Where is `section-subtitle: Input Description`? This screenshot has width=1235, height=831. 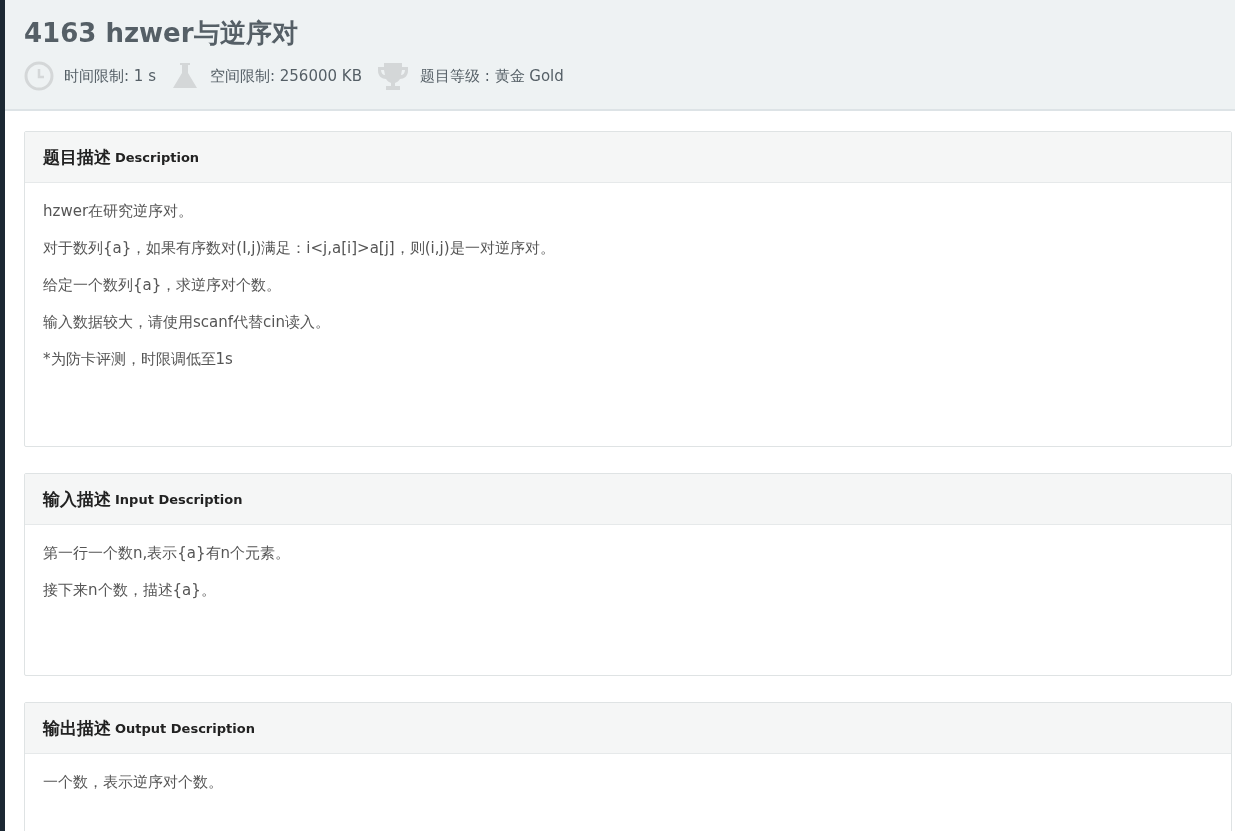 section-subtitle: Input Description is located at coordinates (179, 499).